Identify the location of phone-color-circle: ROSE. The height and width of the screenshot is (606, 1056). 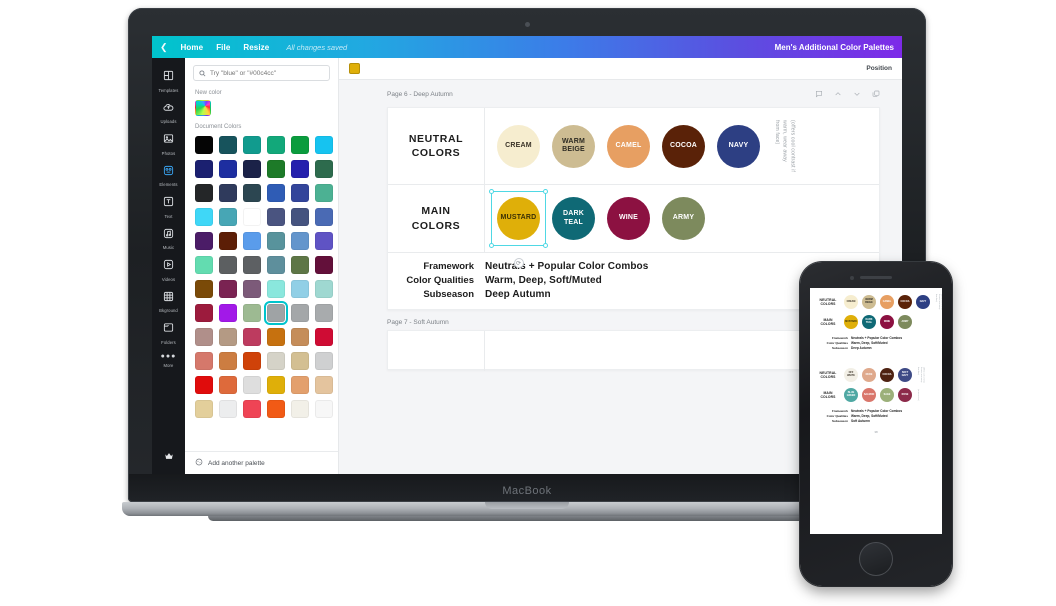
(905, 395).